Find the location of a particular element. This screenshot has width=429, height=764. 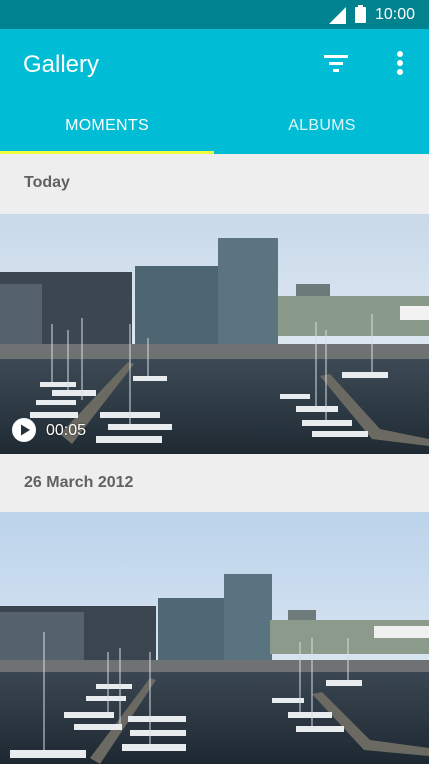

signal-icon is located at coordinates (337, 15).